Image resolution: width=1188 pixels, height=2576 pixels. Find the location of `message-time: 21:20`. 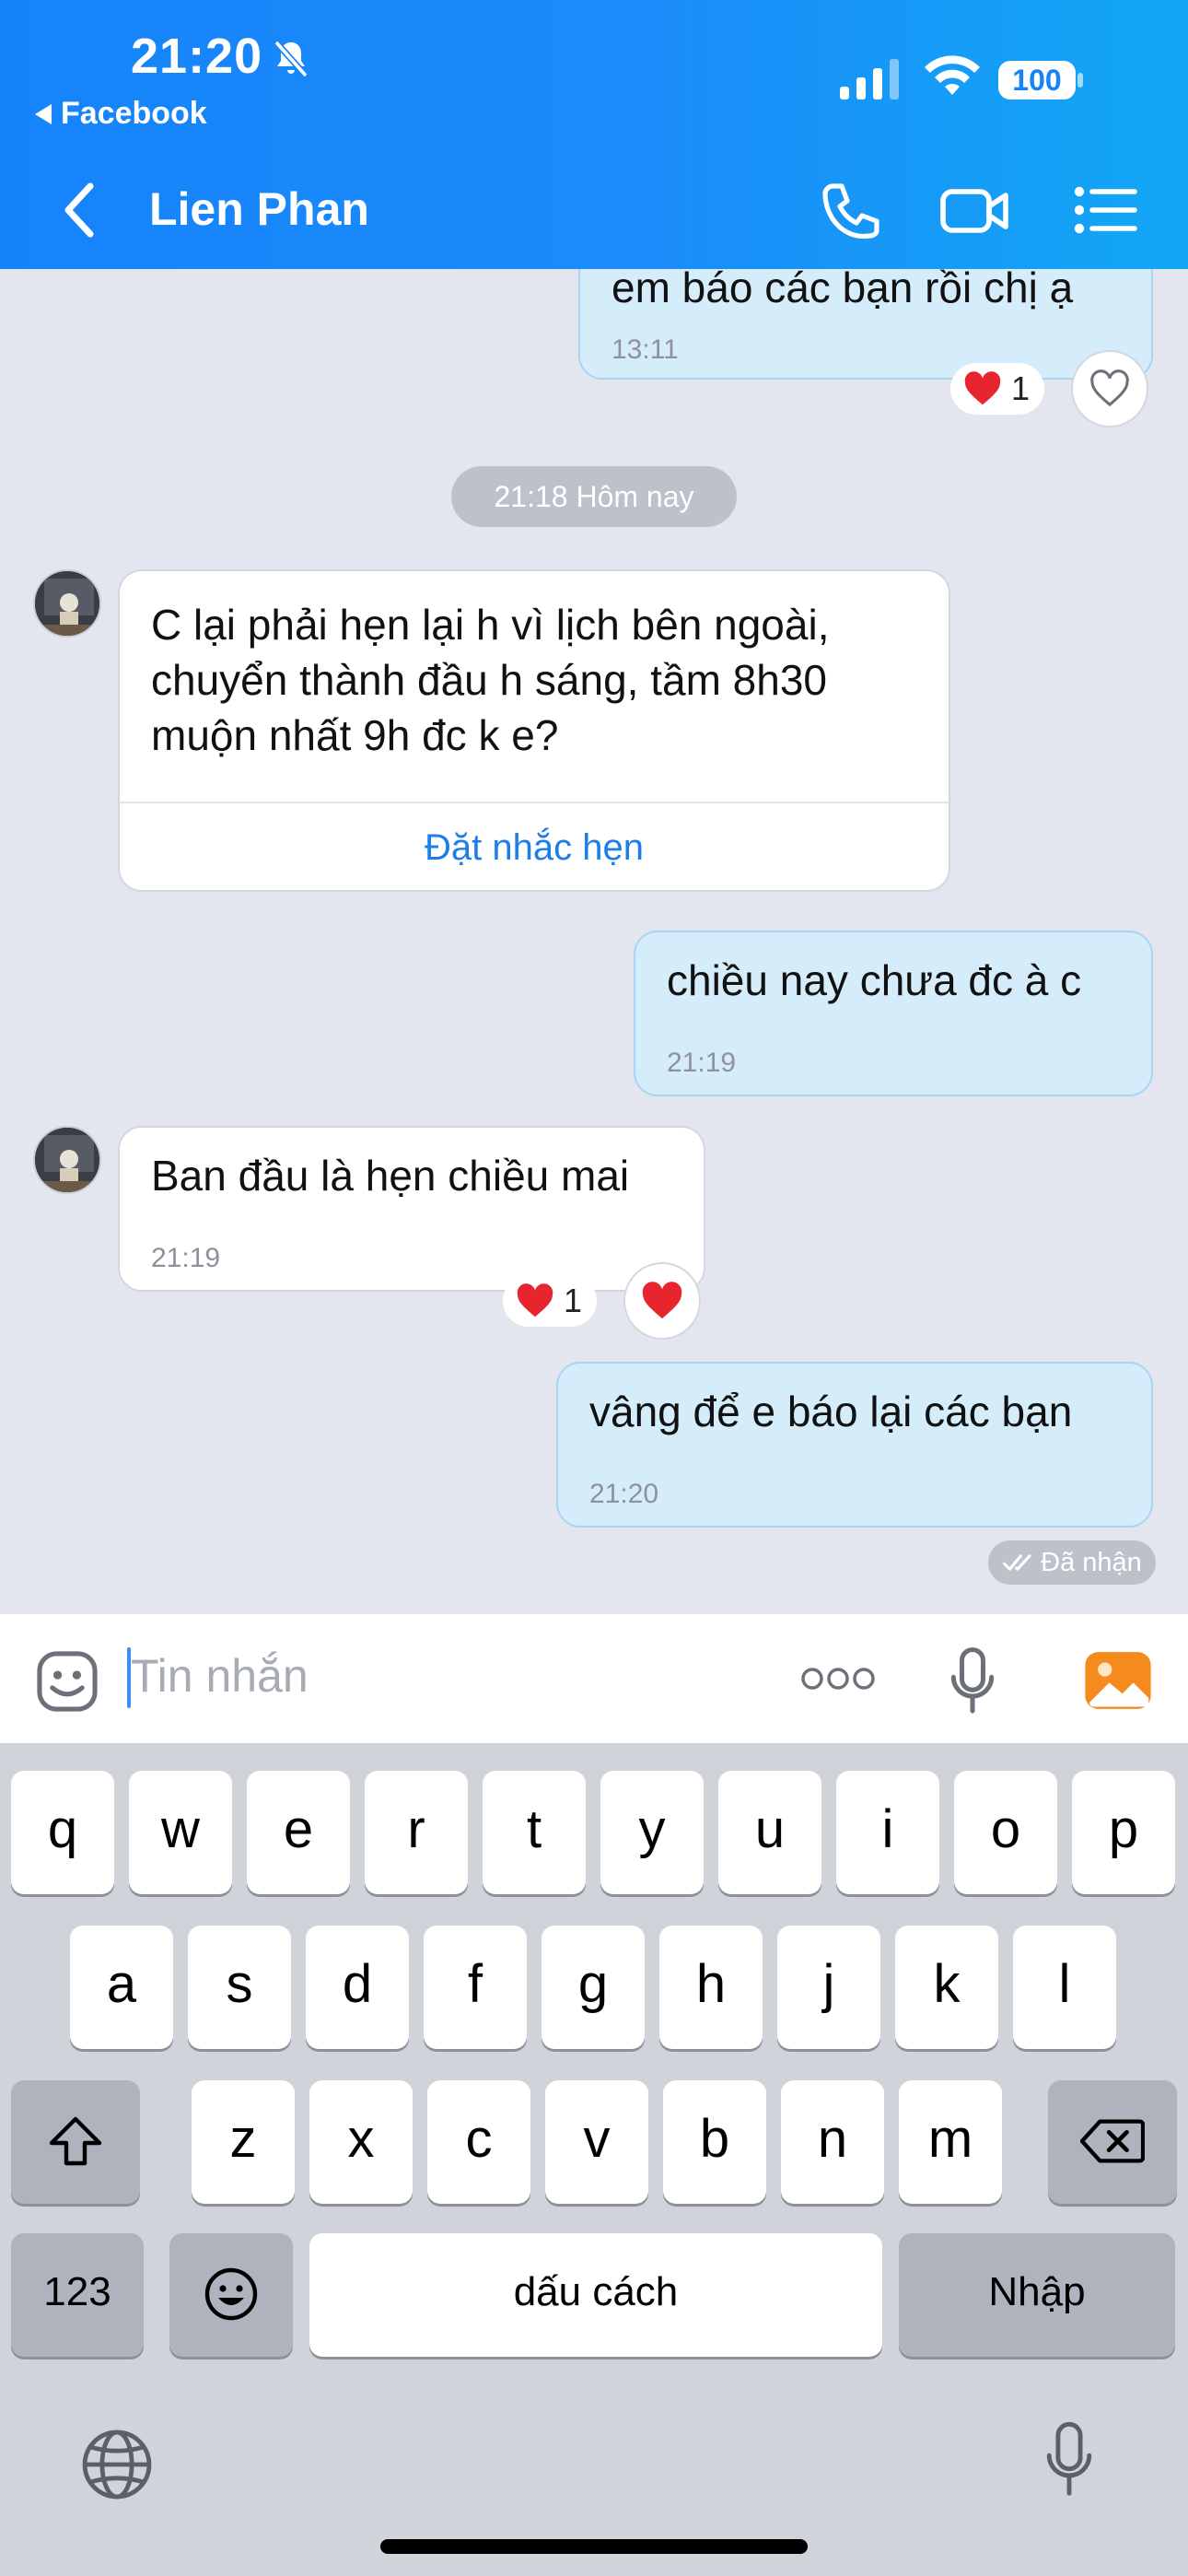

message-time: 21:20 is located at coordinates (624, 1494).